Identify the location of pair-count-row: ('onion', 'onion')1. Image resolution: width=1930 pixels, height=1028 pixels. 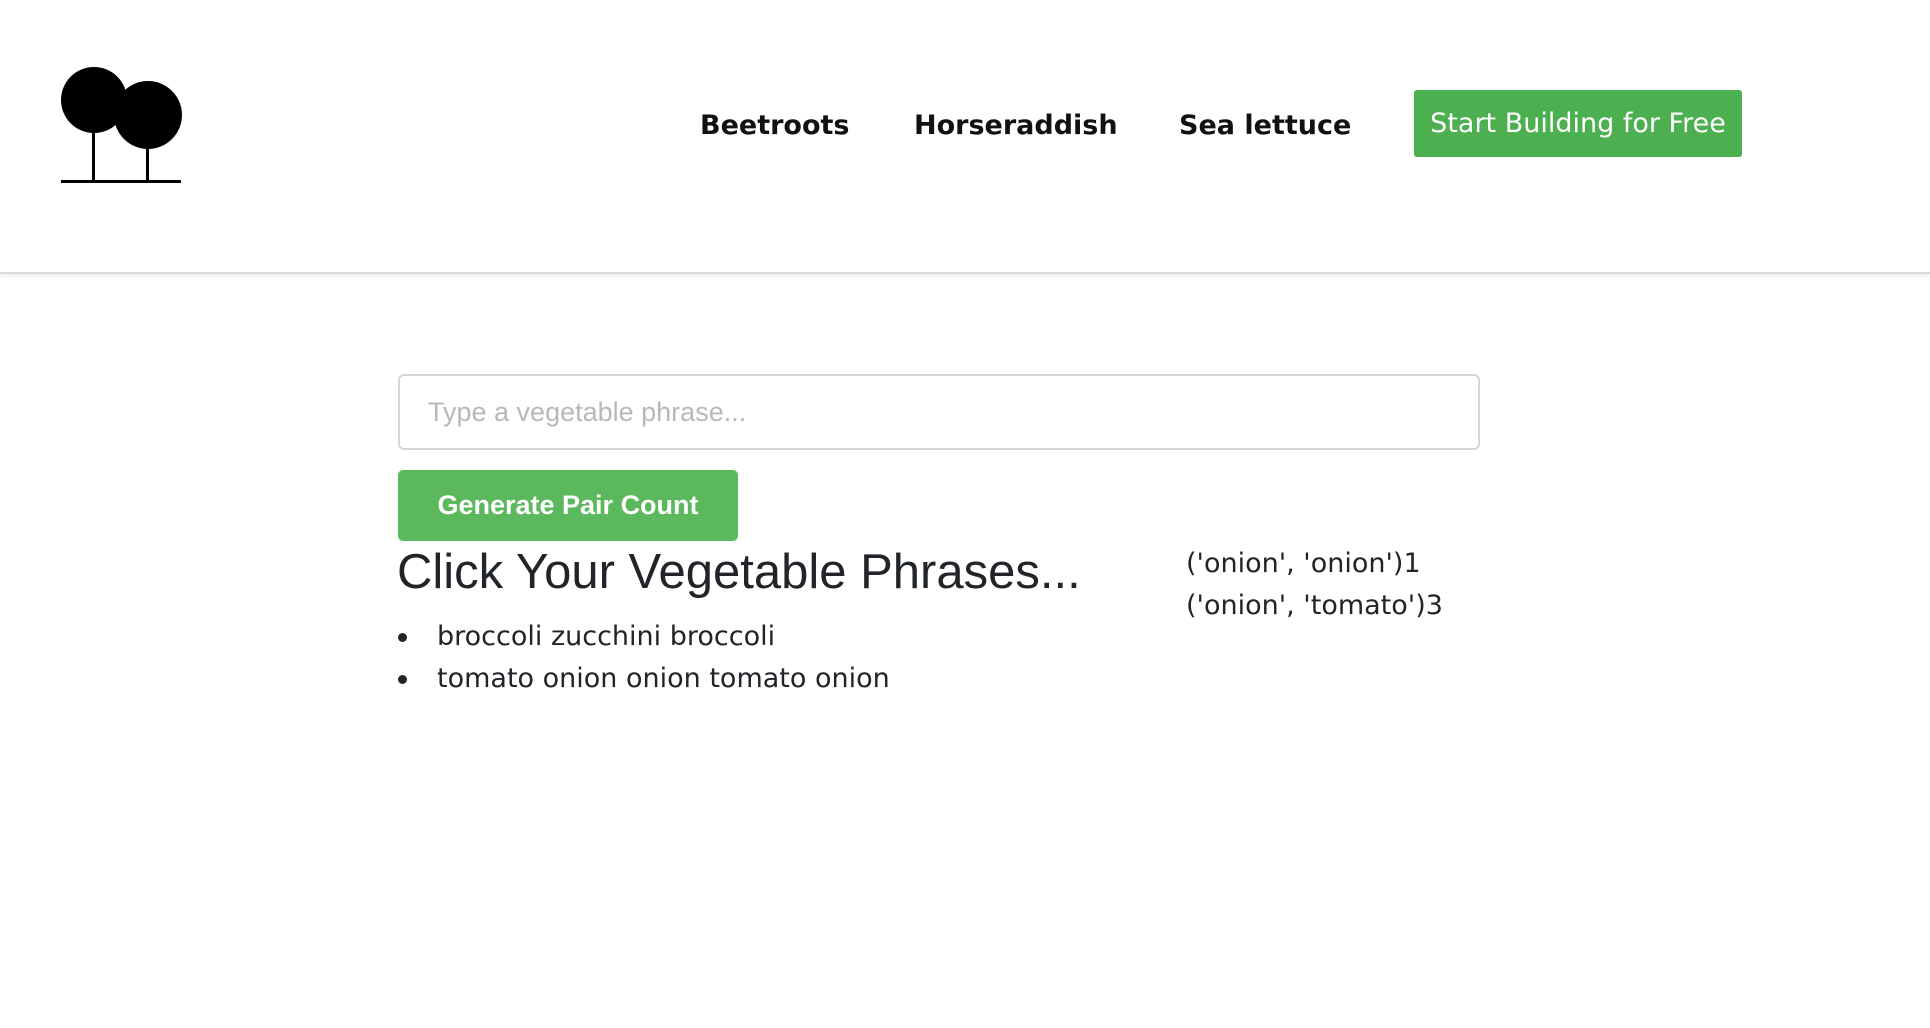
(1314, 564).